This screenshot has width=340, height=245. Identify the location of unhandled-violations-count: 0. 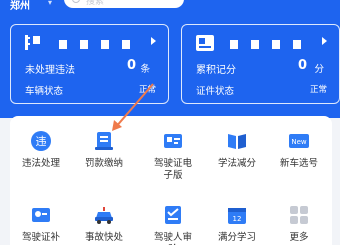
(131, 65).